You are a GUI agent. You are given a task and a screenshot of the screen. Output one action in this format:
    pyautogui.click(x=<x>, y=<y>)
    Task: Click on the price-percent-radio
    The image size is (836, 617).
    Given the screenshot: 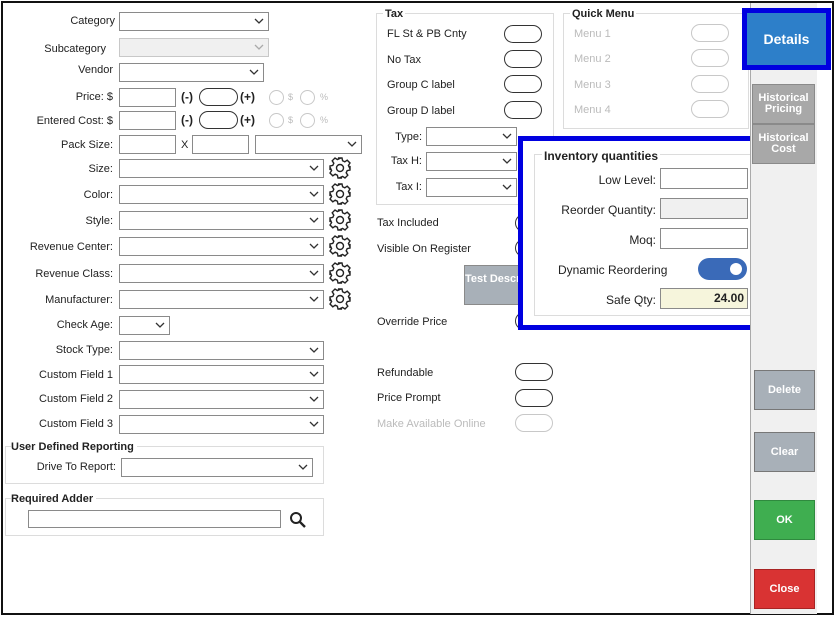 What is the action you would take?
    pyautogui.click(x=307, y=97)
    